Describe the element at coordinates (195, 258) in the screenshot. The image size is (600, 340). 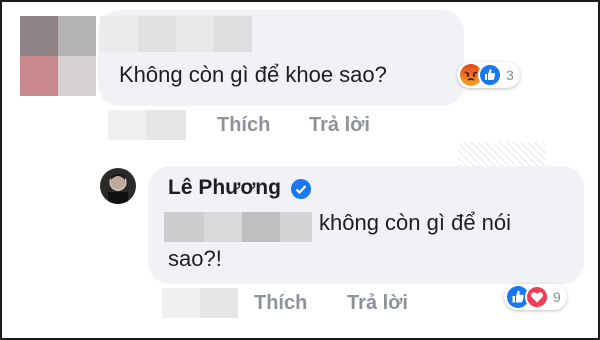
I see `reply-text-line2: sao?!` at that location.